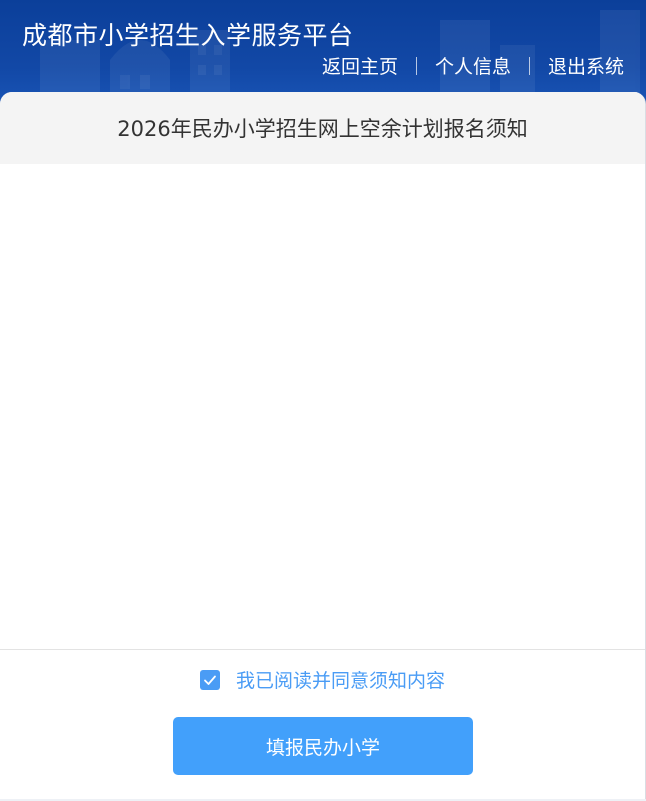 This screenshot has height=801, width=646. I want to click on agree-row: 我已阅读并同意须知内容, so click(322, 679).